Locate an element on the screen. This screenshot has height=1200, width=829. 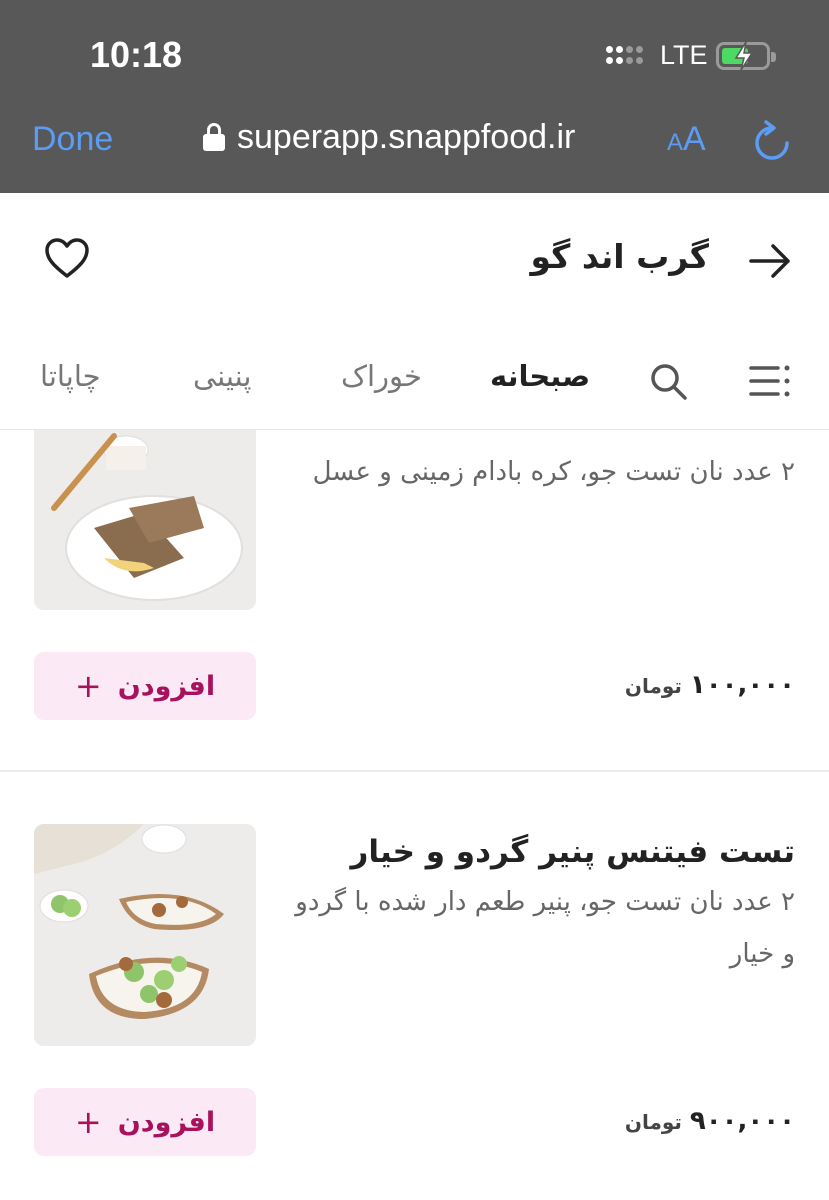
tab-panini: پنینی is located at coordinates (222, 376).